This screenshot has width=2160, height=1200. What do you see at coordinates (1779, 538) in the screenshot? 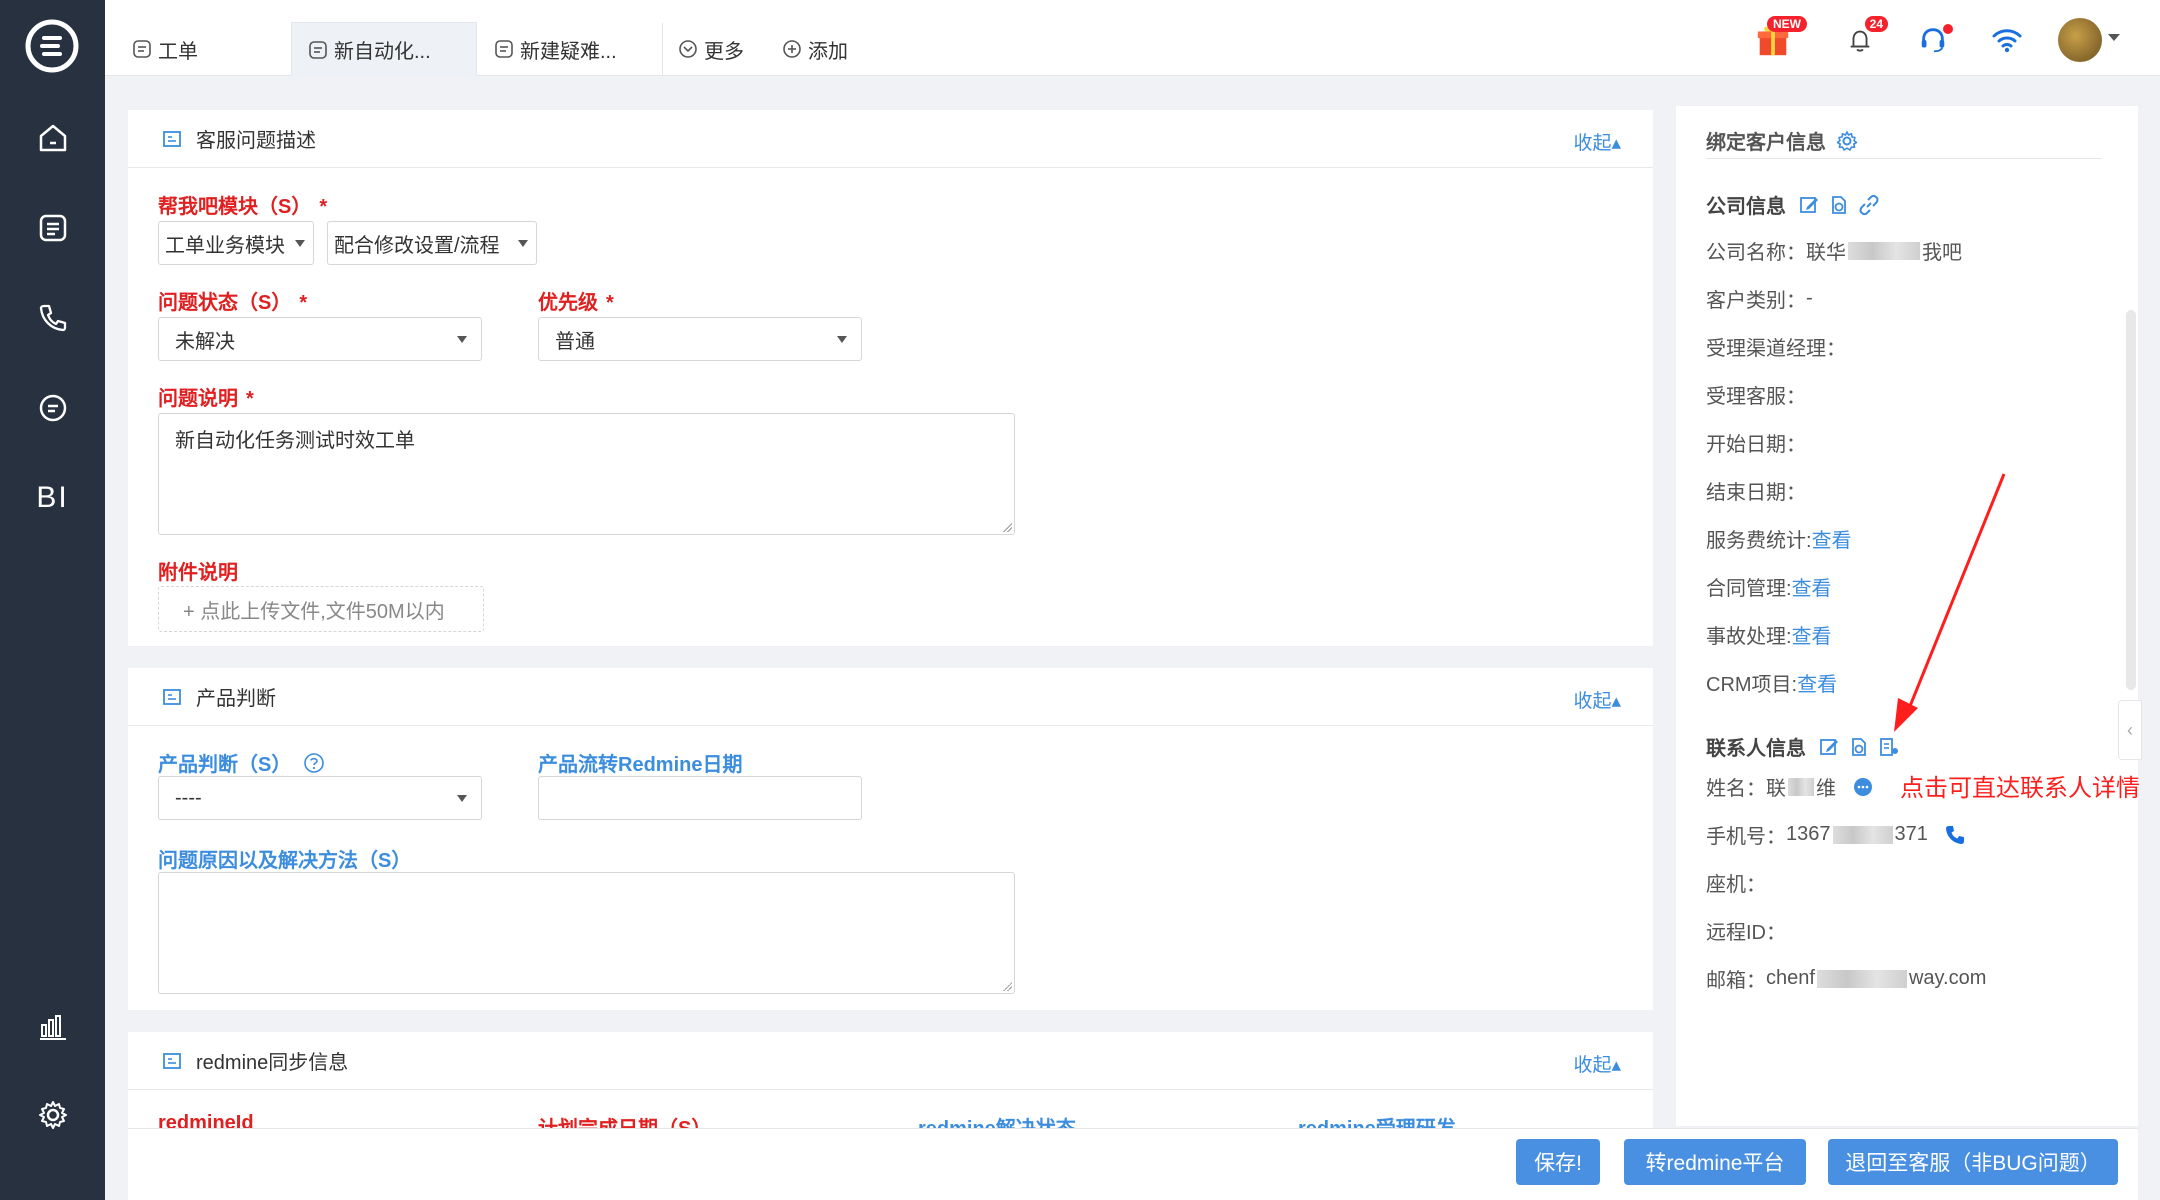
I see `service-fee-row: 服务费统计: 查看` at bounding box center [1779, 538].